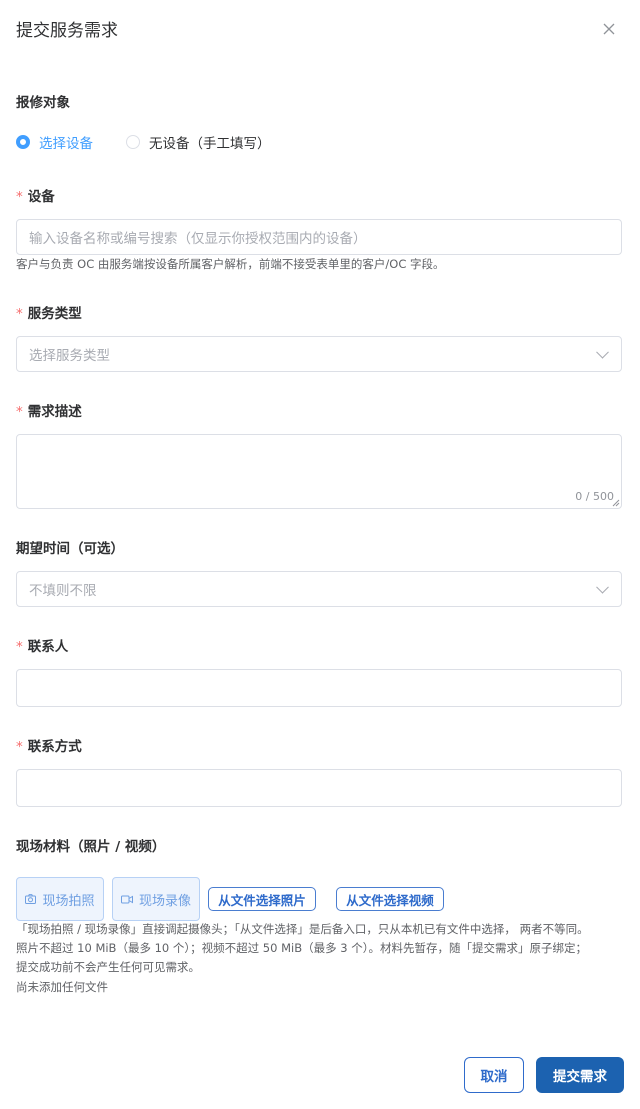 Image resolution: width=640 pixels, height=1109 pixels. What do you see at coordinates (31, 899) in the screenshot?
I see `camera-icon` at bounding box center [31, 899].